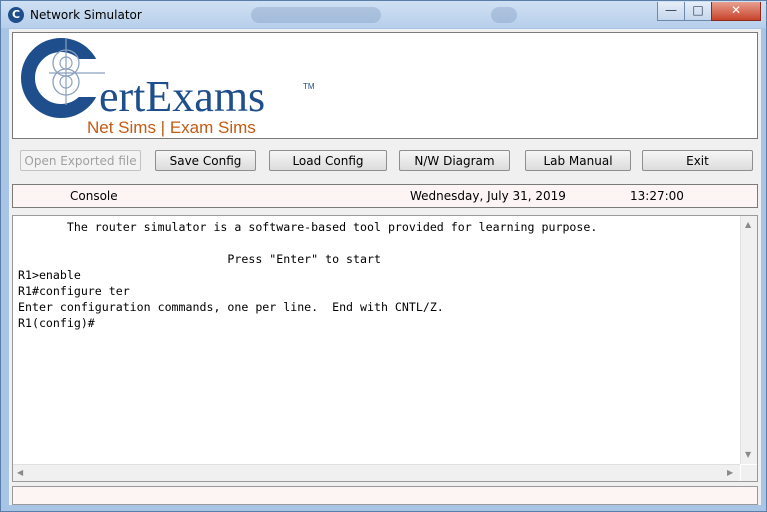  I want to click on close-icon: ✕, so click(736, 10).